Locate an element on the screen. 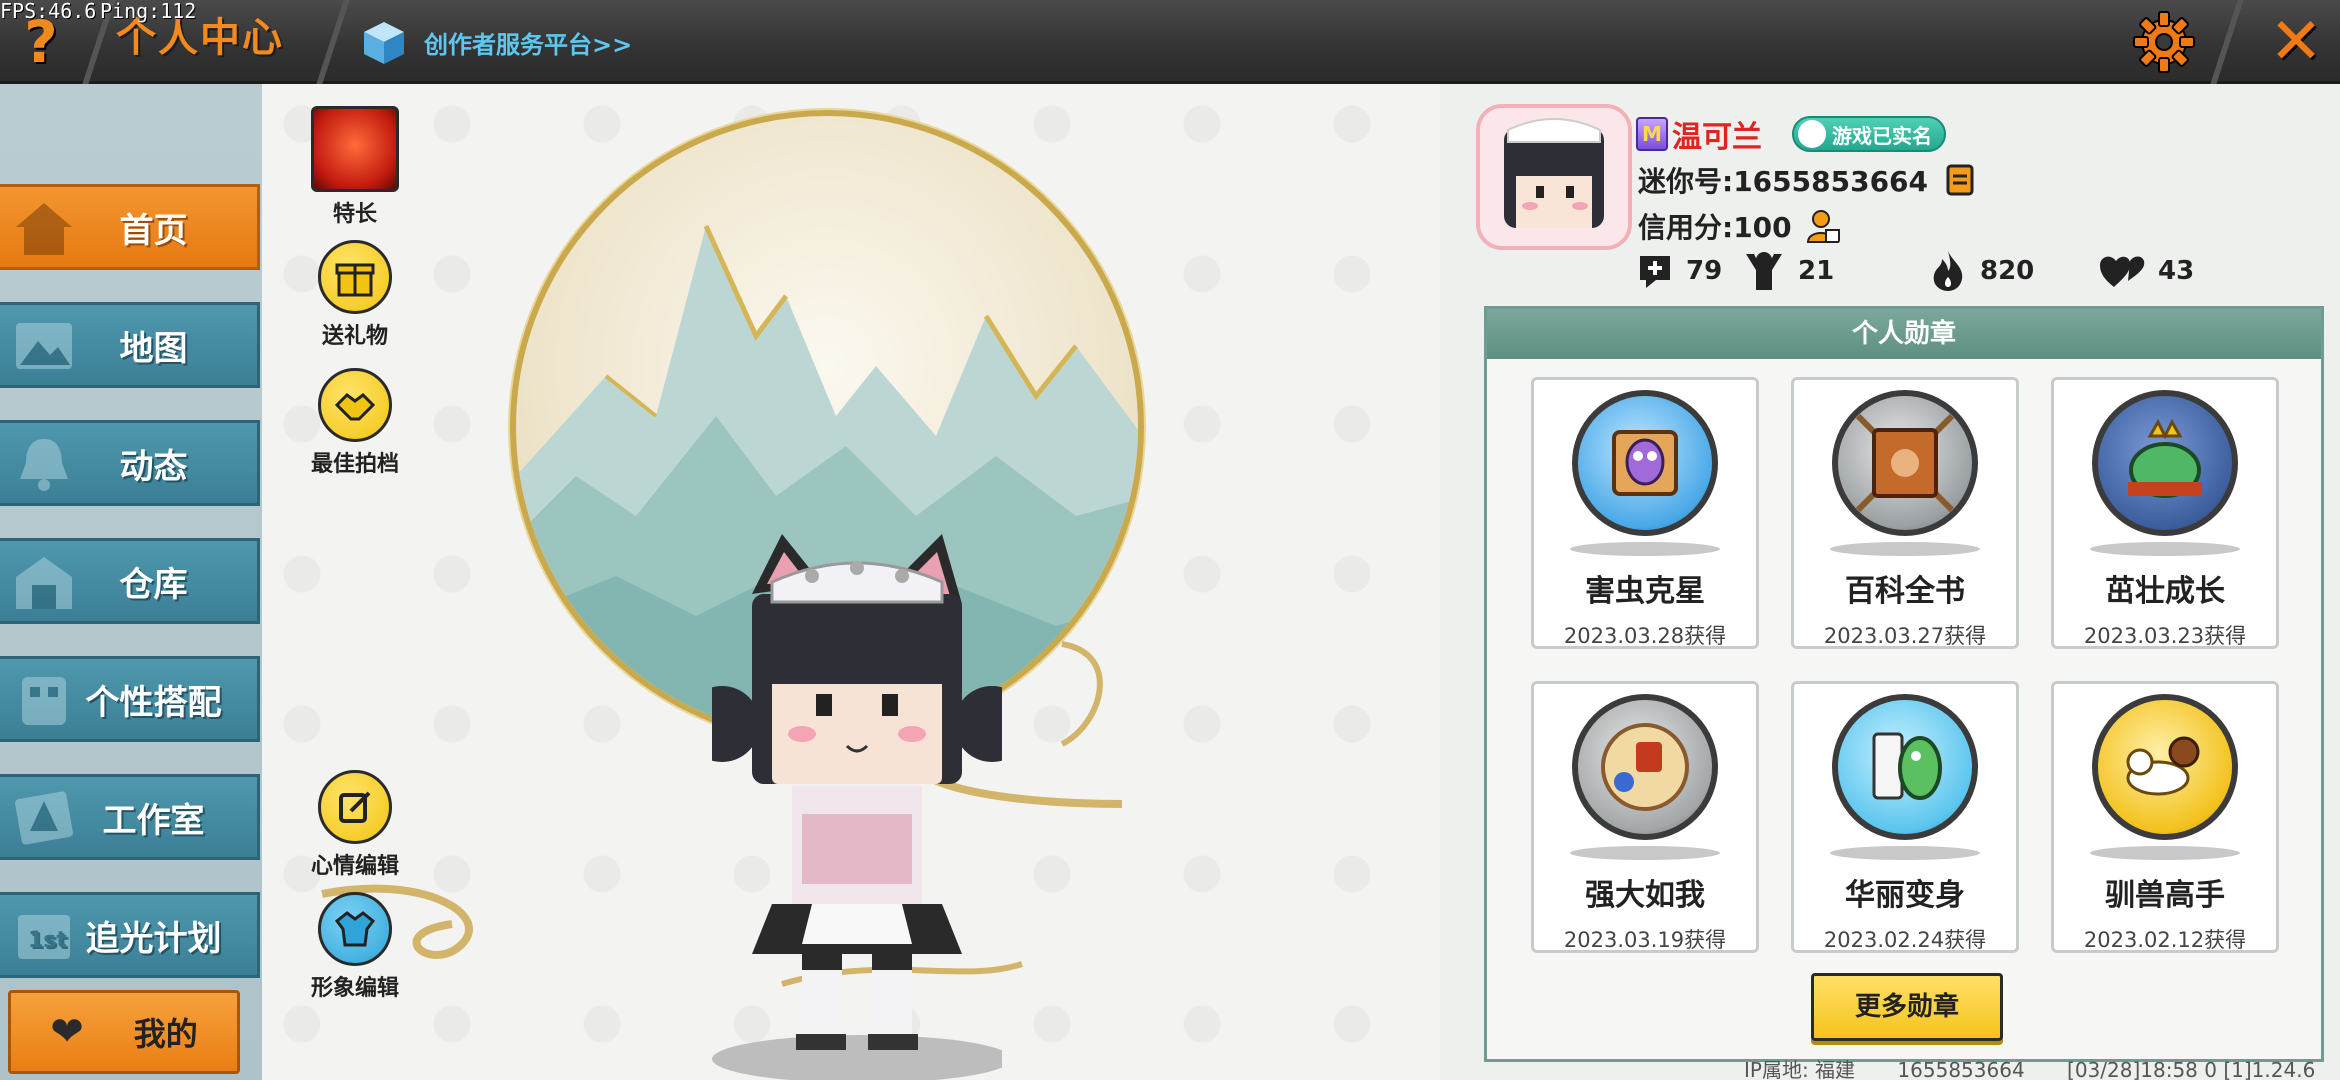 The height and width of the screenshot is (1080, 2340). fans-count: 21 is located at coordinates (1816, 271).